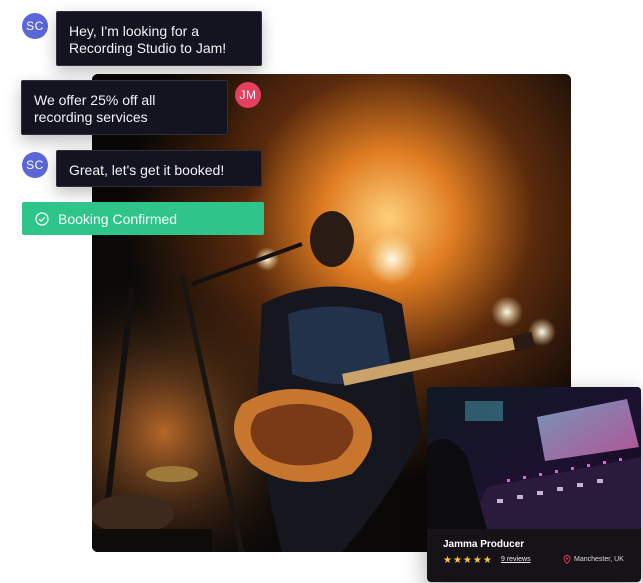 This screenshot has height=583, width=643. Describe the element at coordinates (483, 544) in the screenshot. I see `producer-name: Jamma Producer` at that location.